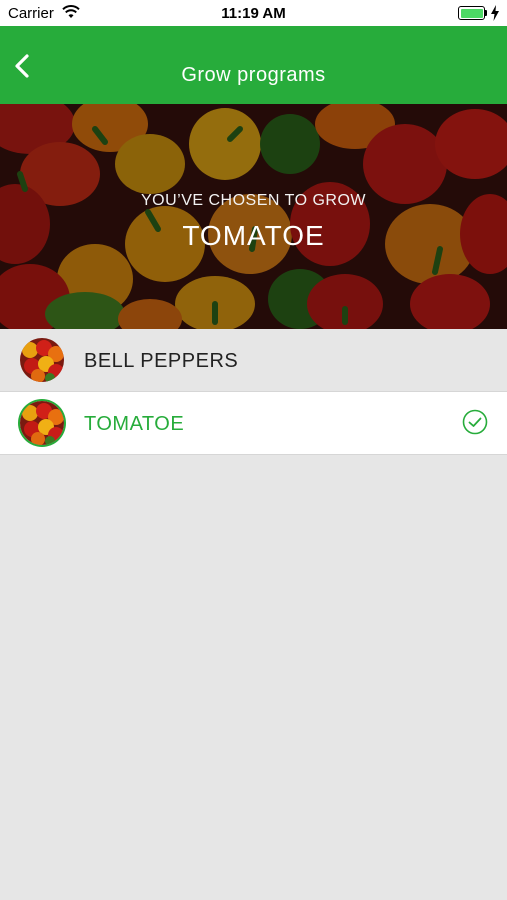 The image size is (507, 900). I want to click on list-item-tomatoe: TOMATOE, so click(253, 423).